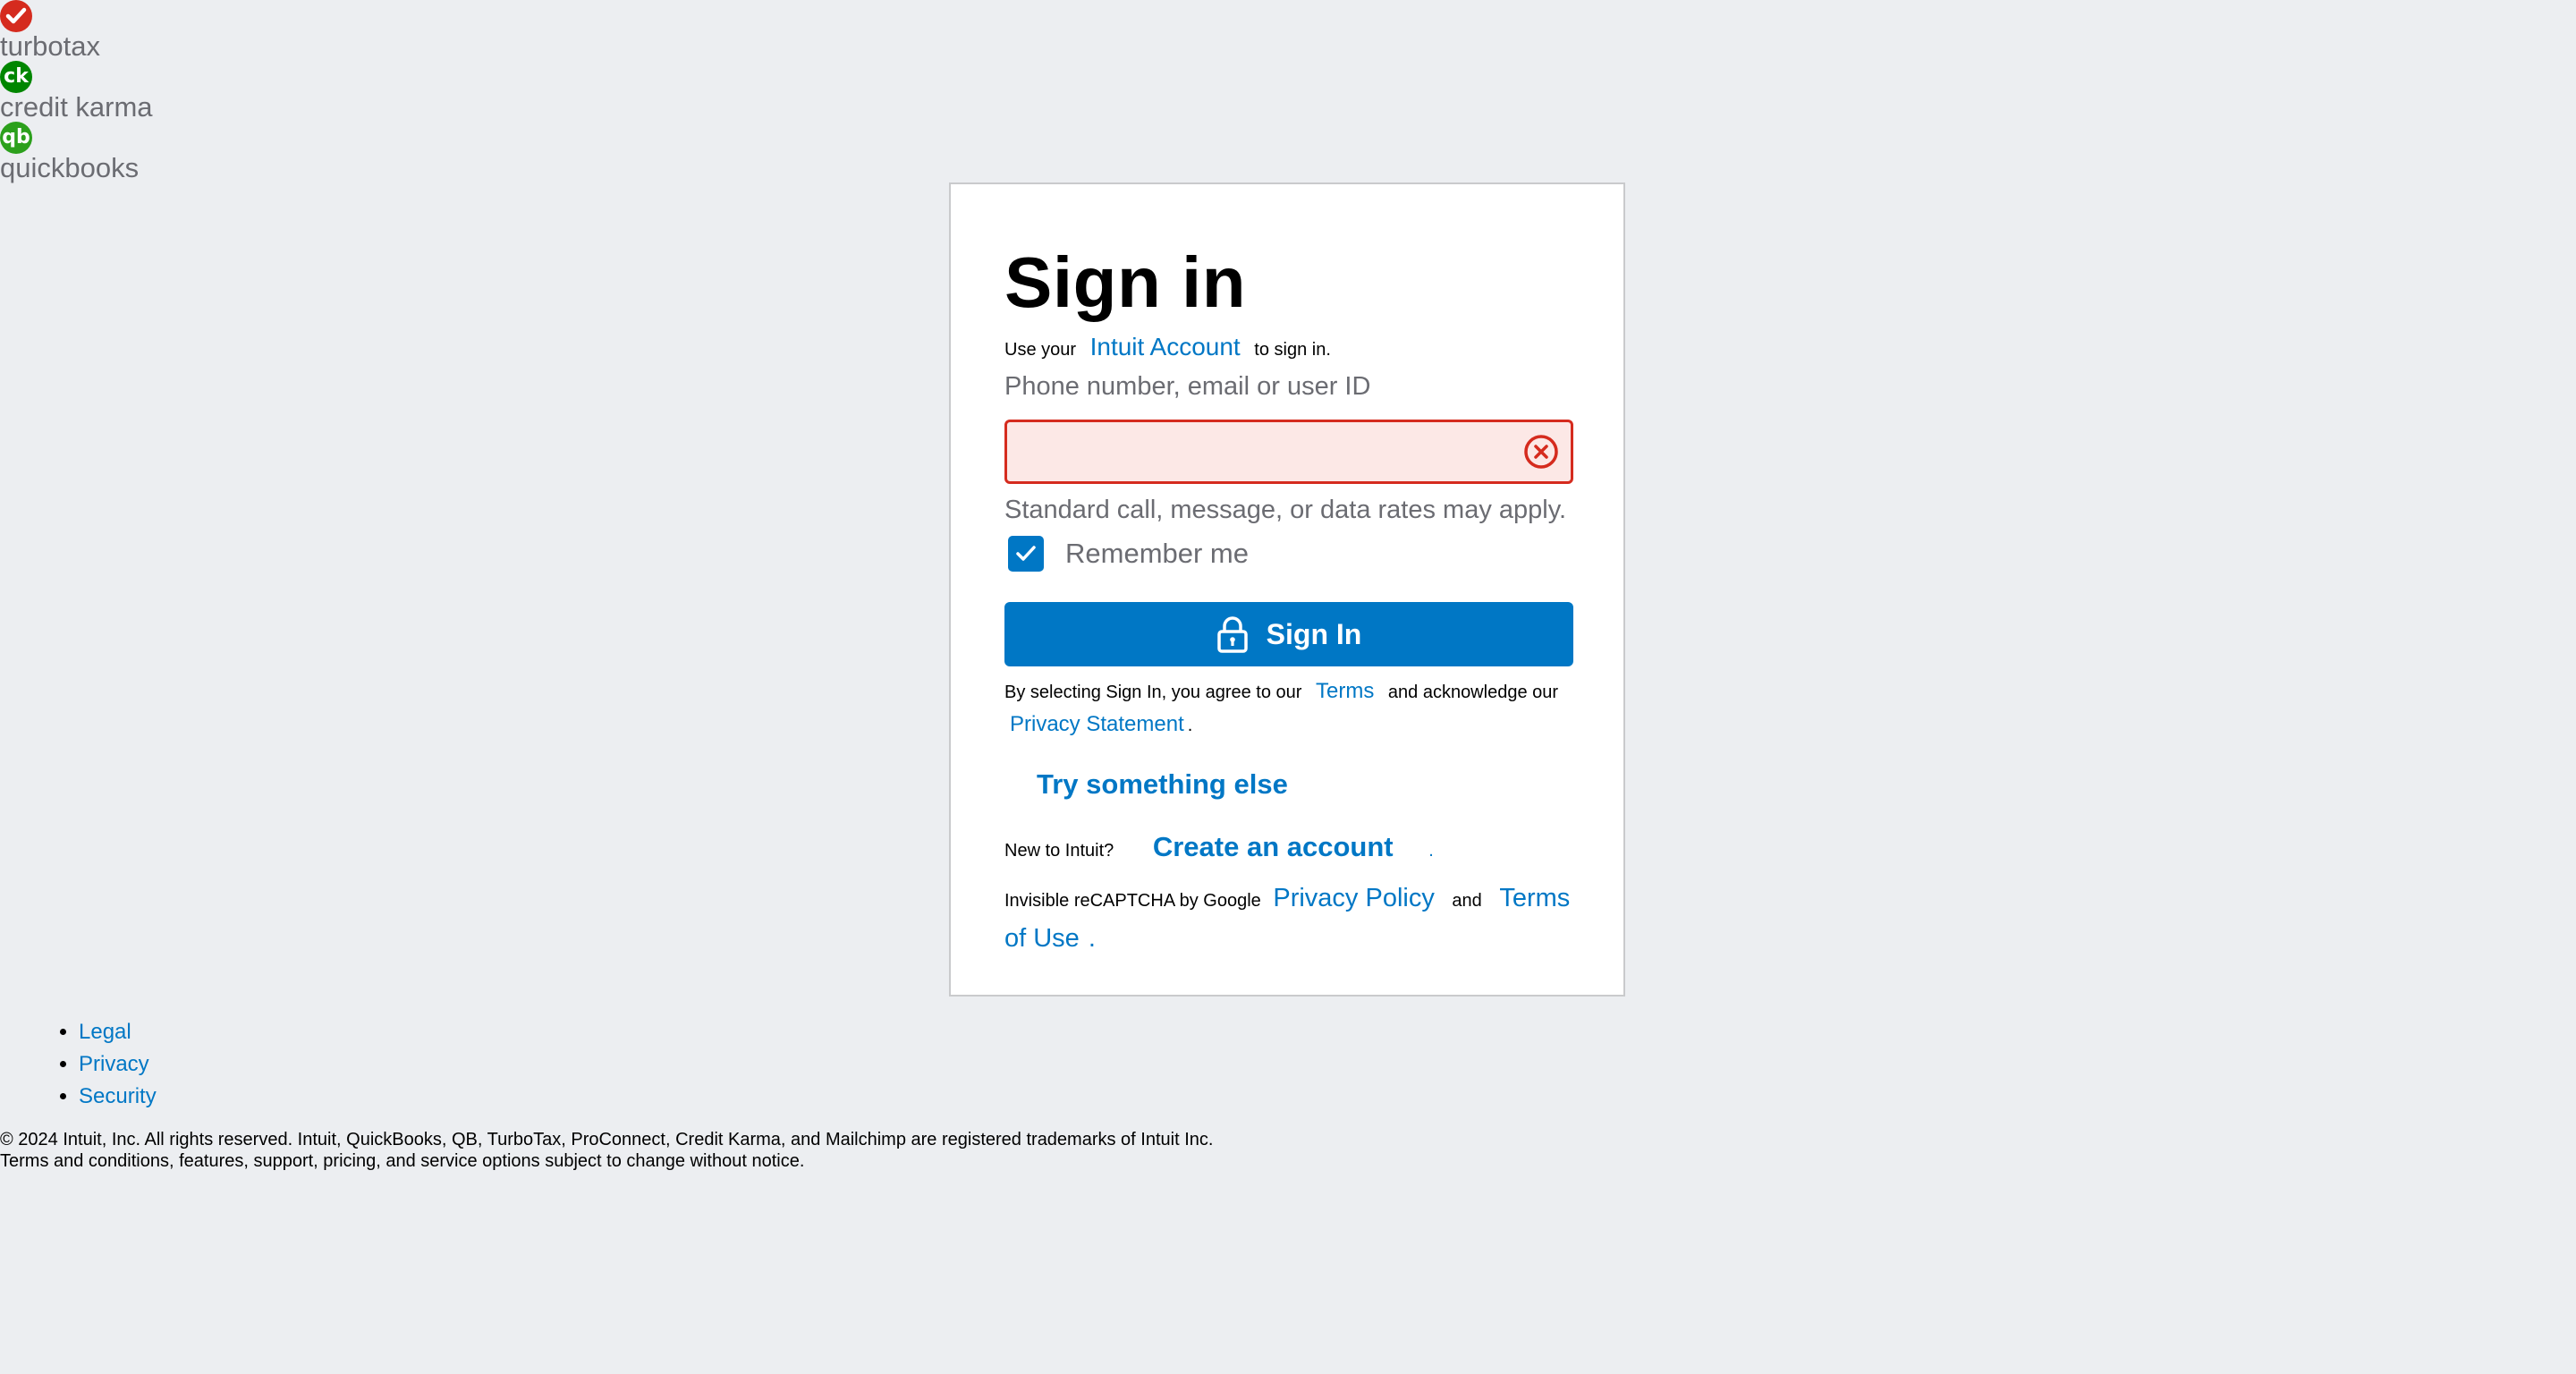 The height and width of the screenshot is (1374, 2576). What do you see at coordinates (1059, 851) in the screenshot?
I see `new-to-intuit-text: New to Intuit?` at bounding box center [1059, 851].